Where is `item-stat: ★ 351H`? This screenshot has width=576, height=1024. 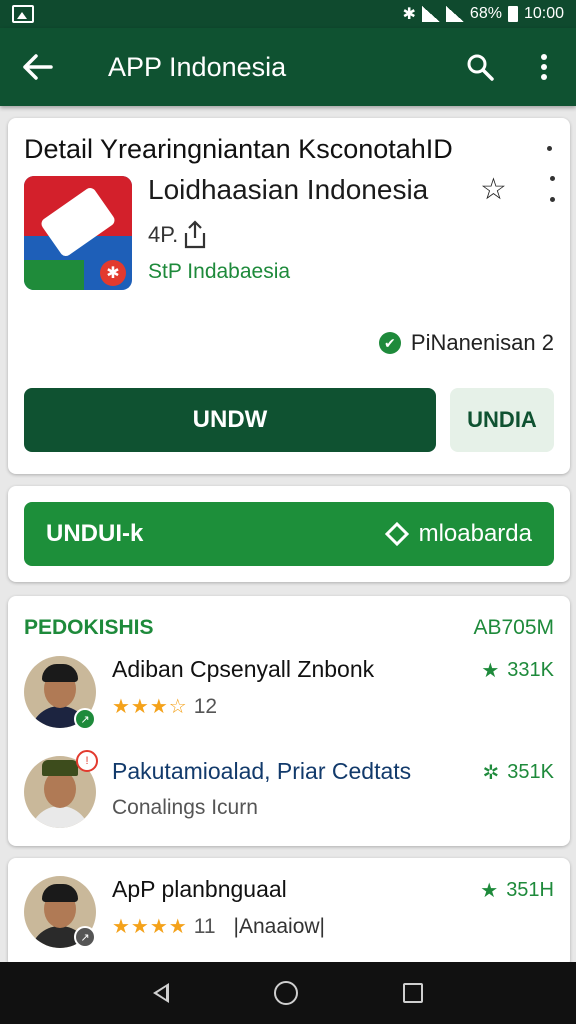
item-stat: ★ 351H is located at coordinates (517, 890).